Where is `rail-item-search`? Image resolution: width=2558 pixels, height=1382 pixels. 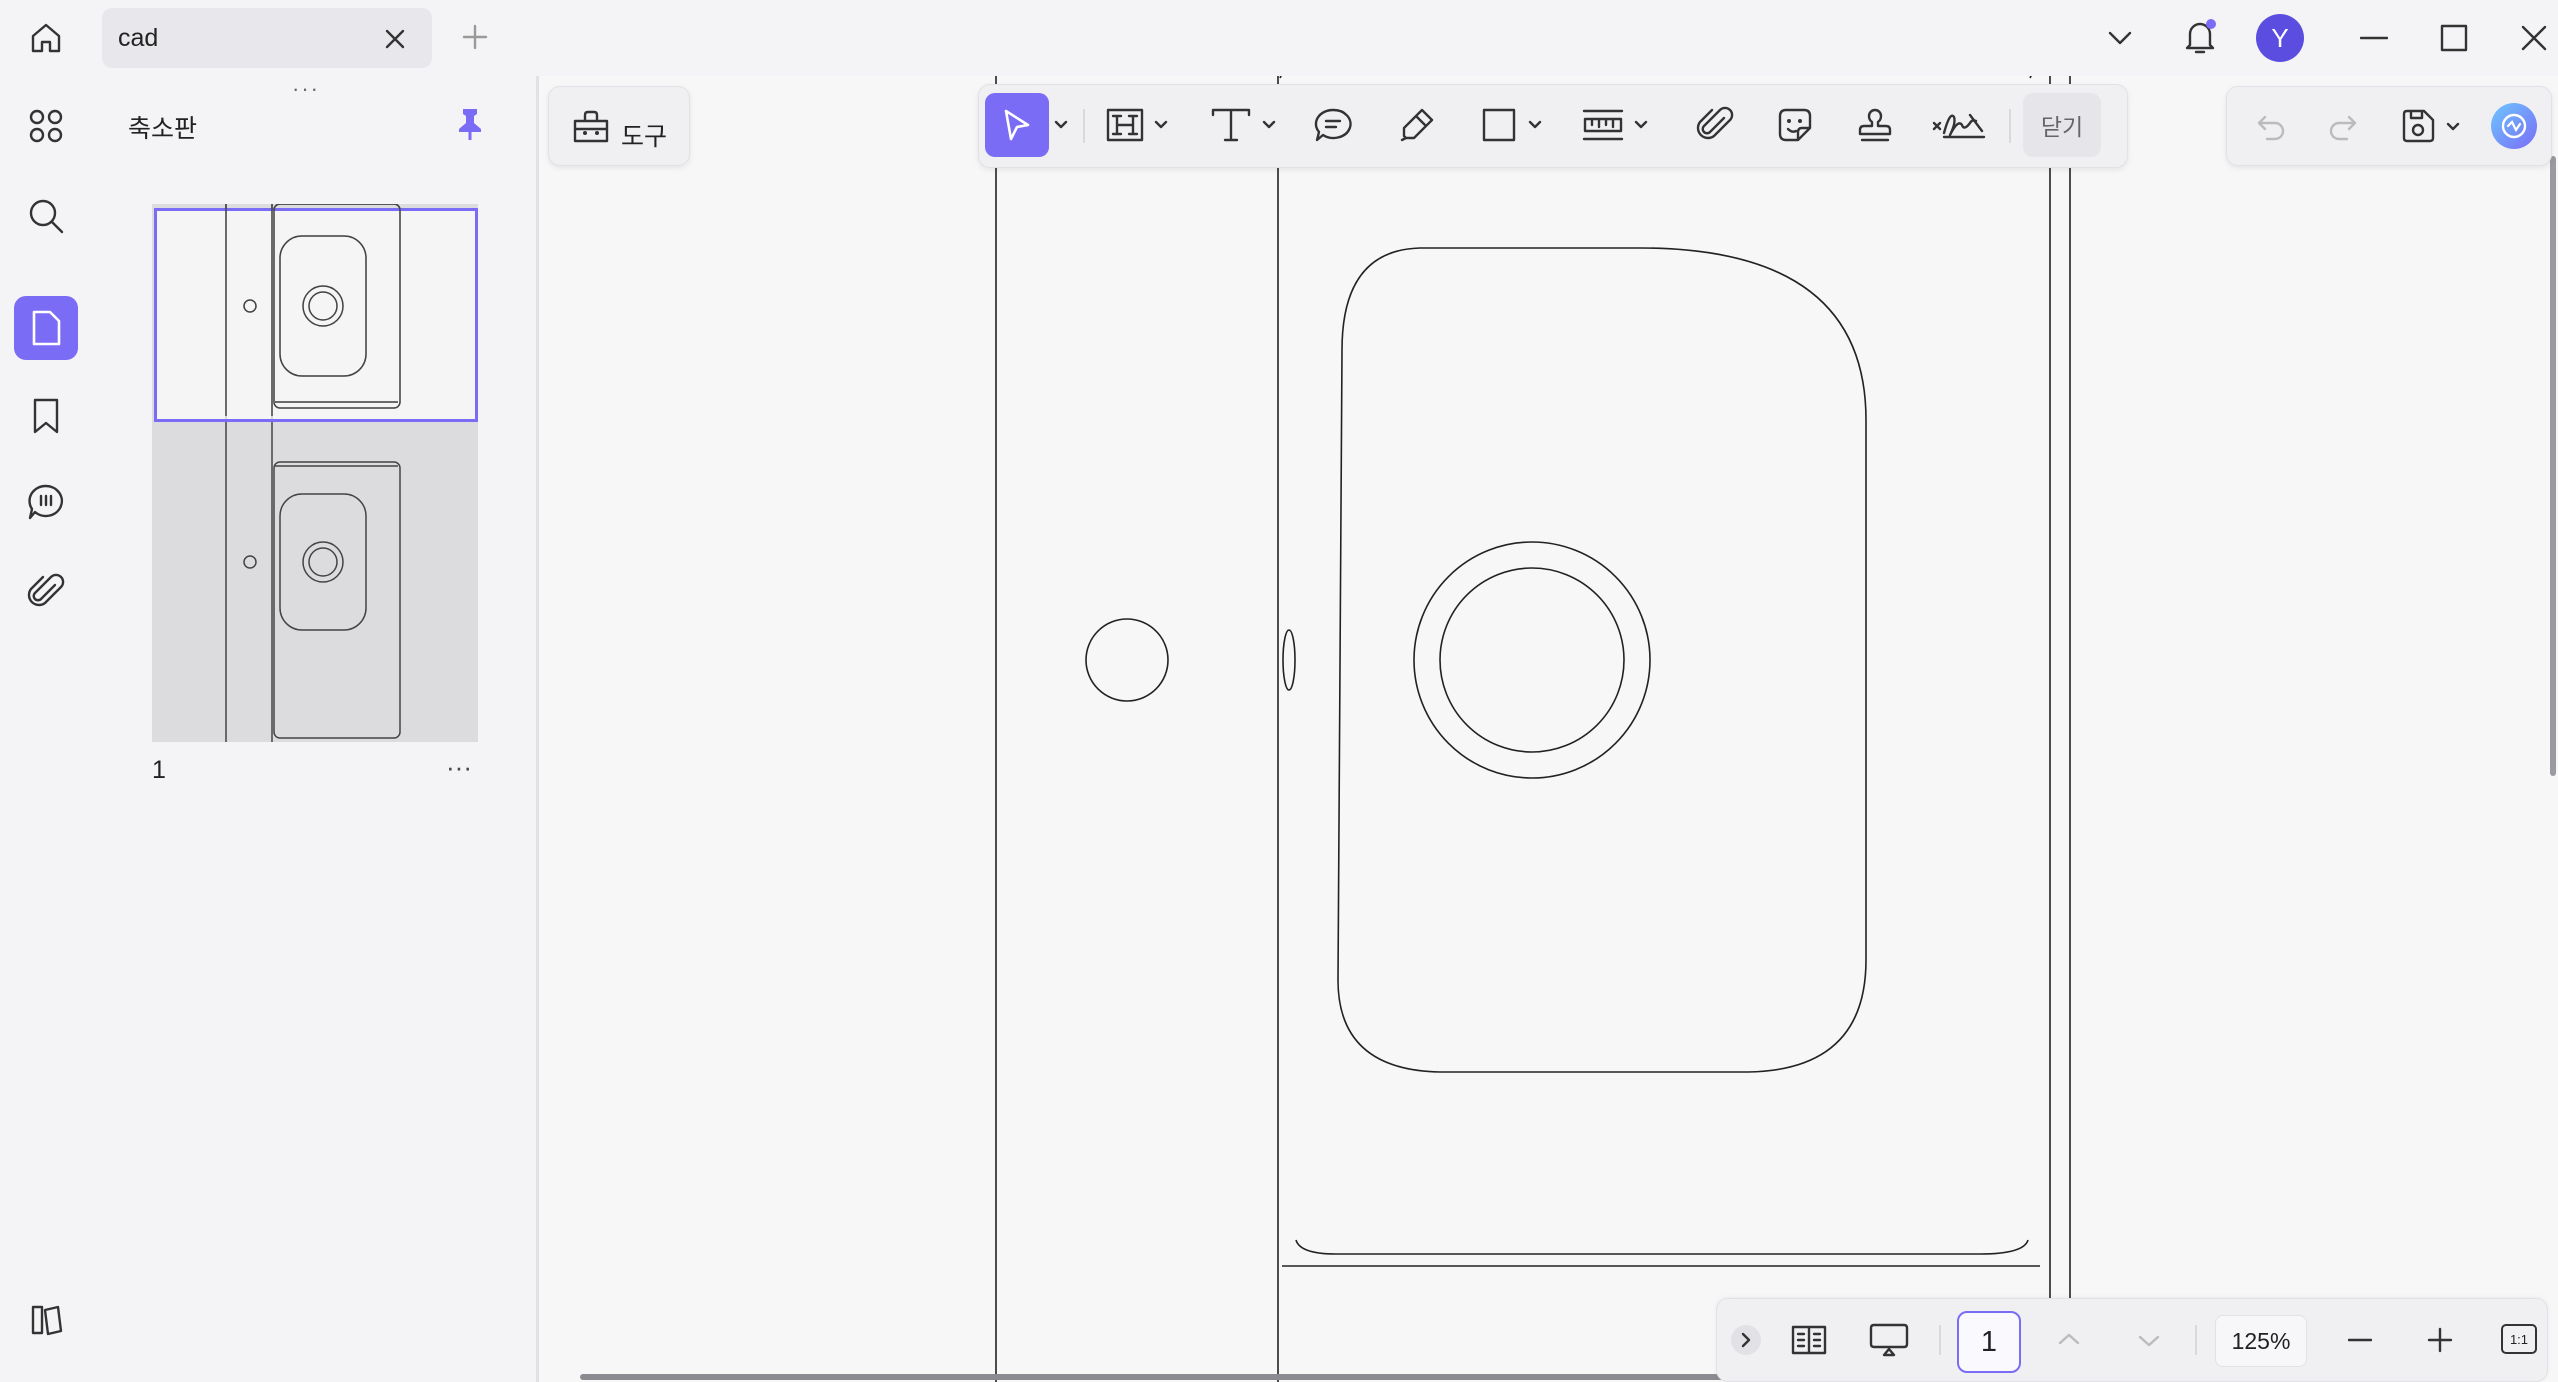
rail-item-search is located at coordinates (46, 216).